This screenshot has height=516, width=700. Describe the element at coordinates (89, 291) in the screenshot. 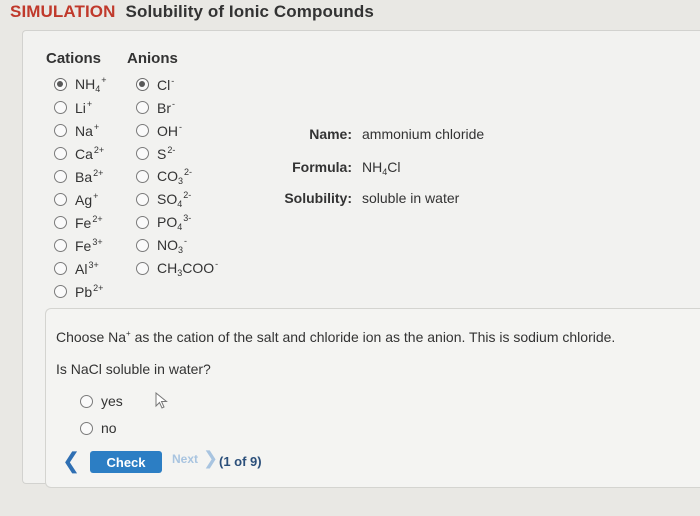

I see `cation-label: Pb2+` at that location.